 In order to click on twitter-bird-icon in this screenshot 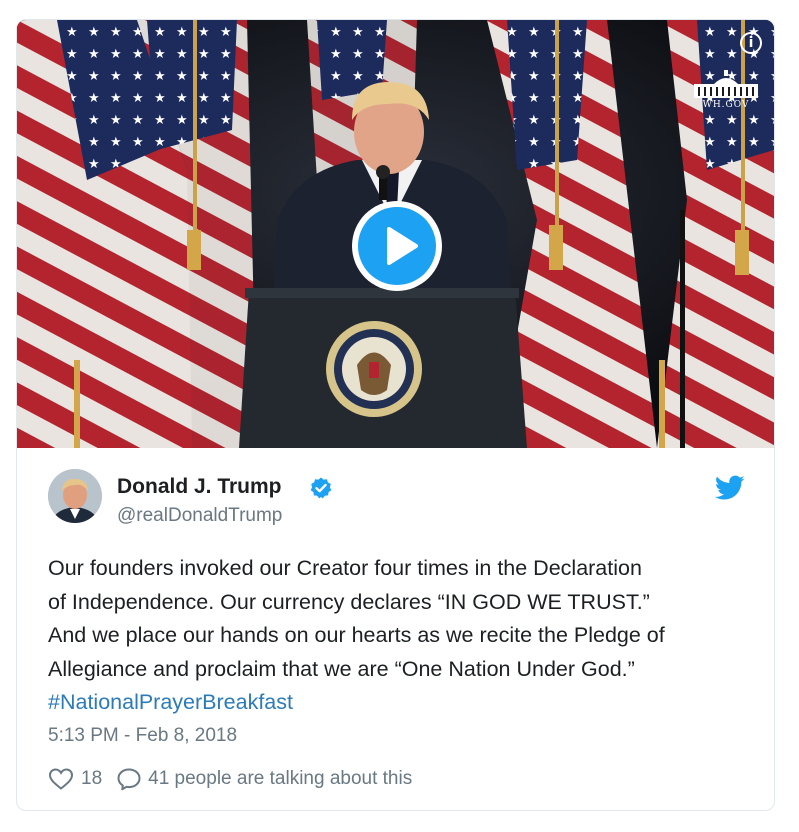, I will do `click(730, 488)`.